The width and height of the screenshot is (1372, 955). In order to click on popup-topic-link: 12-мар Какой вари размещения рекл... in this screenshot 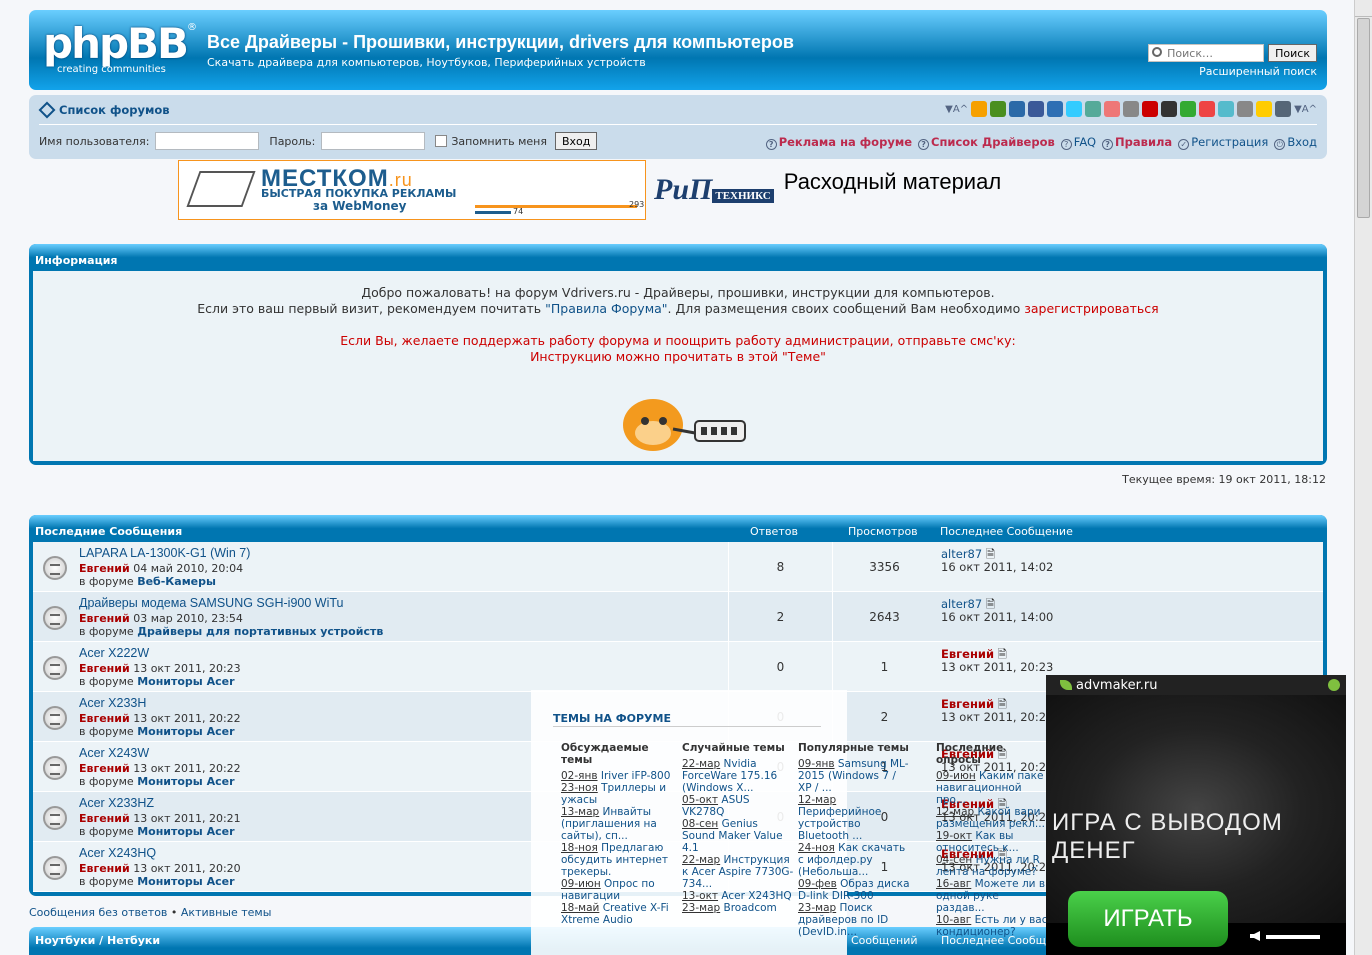, I will do `click(992, 818)`.